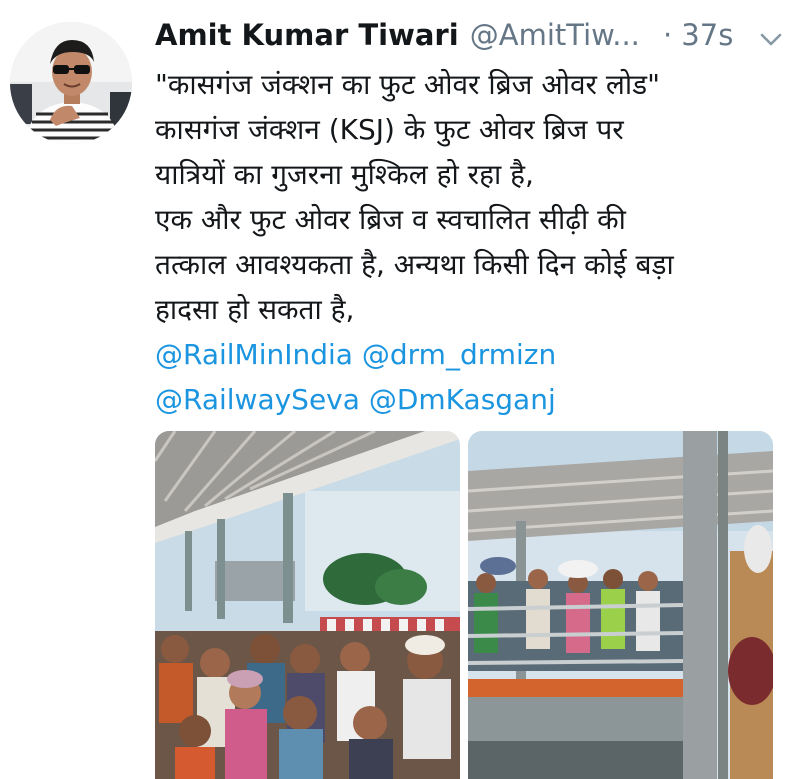 This screenshot has height=779, width=800. I want to click on mention-link: @RailwaySeva, so click(257, 399).